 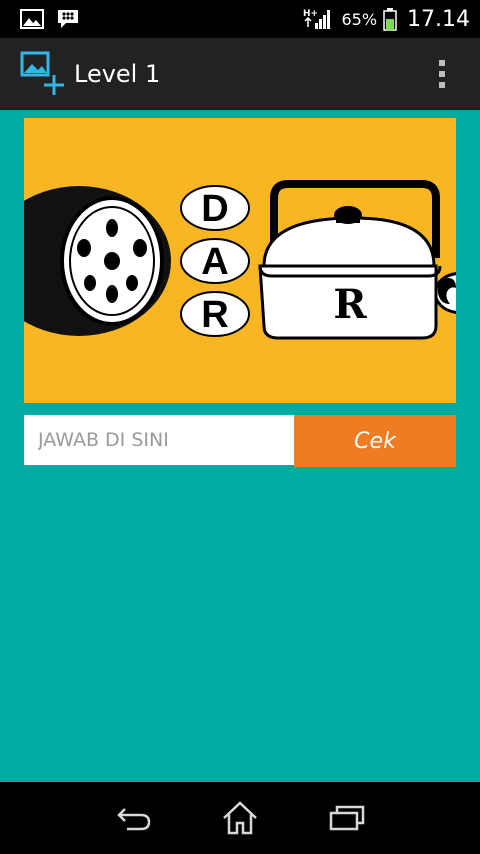 I want to click on battery-icon, so click(x=390, y=19).